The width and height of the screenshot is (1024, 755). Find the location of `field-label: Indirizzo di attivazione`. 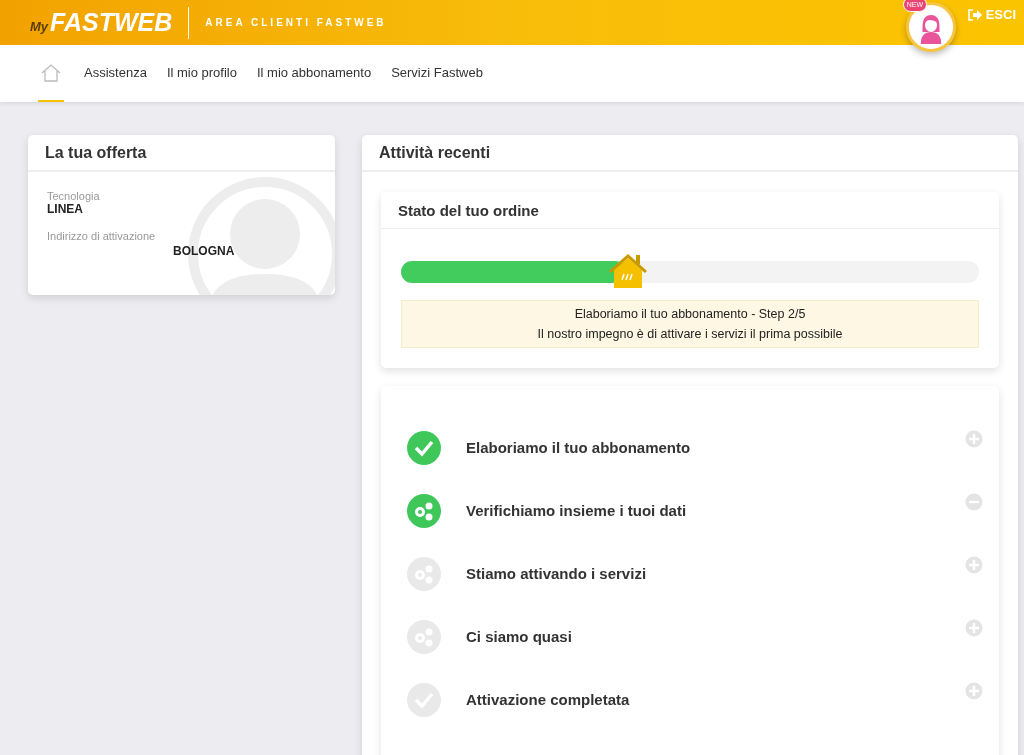

field-label: Indirizzo di attivazione is located at coordinates (102, 236).